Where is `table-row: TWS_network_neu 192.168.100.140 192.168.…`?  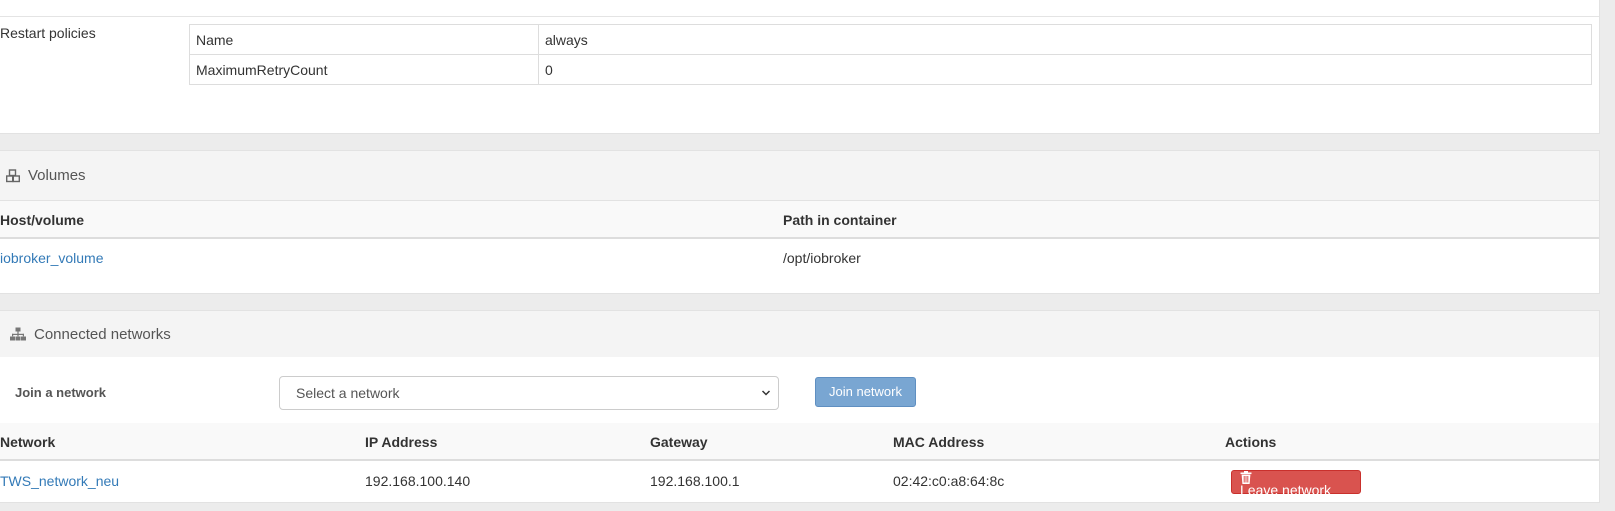
table-row: TWS_network_neu 192.168.100.140 192.168.… is located at coordinates (799, 481).